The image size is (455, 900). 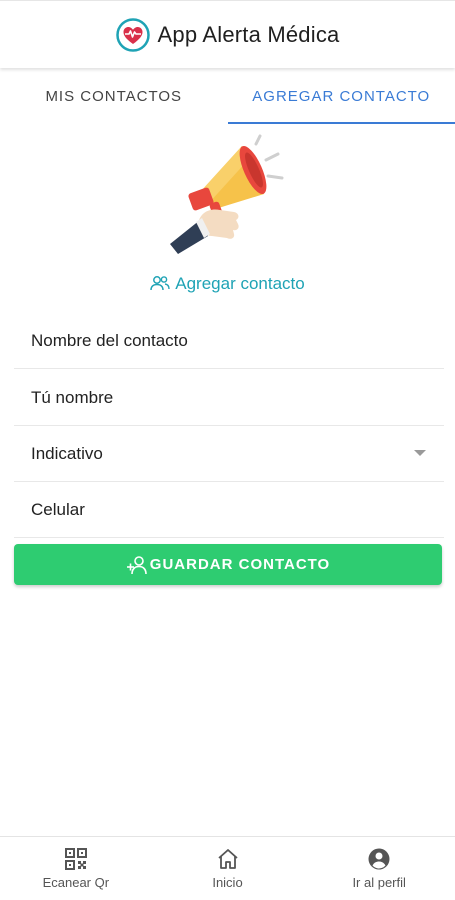 I want to click on save-contact-label: GUARDAR CONTACTO, so click(x=240, y=564).